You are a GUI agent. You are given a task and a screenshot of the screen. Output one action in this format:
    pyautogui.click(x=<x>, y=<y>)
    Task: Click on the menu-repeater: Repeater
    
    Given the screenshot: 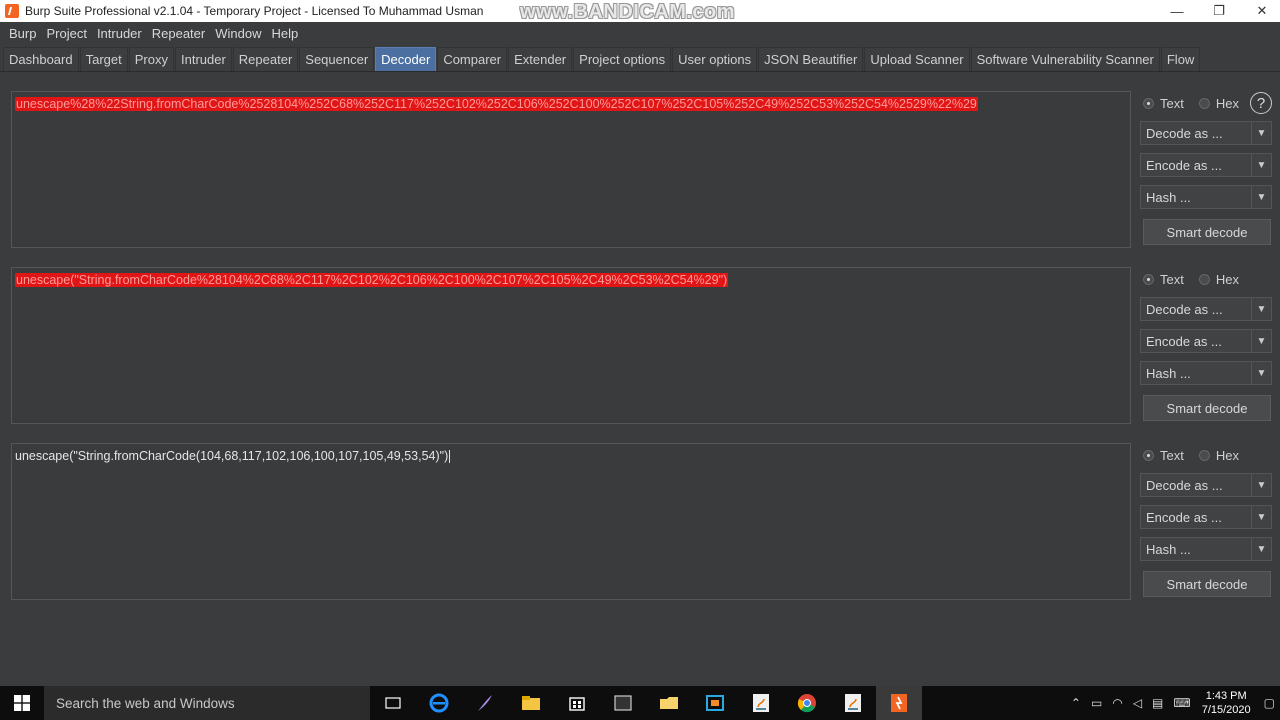 What is the action you would take?
    pyautogui.click(x=178, y=33)
    